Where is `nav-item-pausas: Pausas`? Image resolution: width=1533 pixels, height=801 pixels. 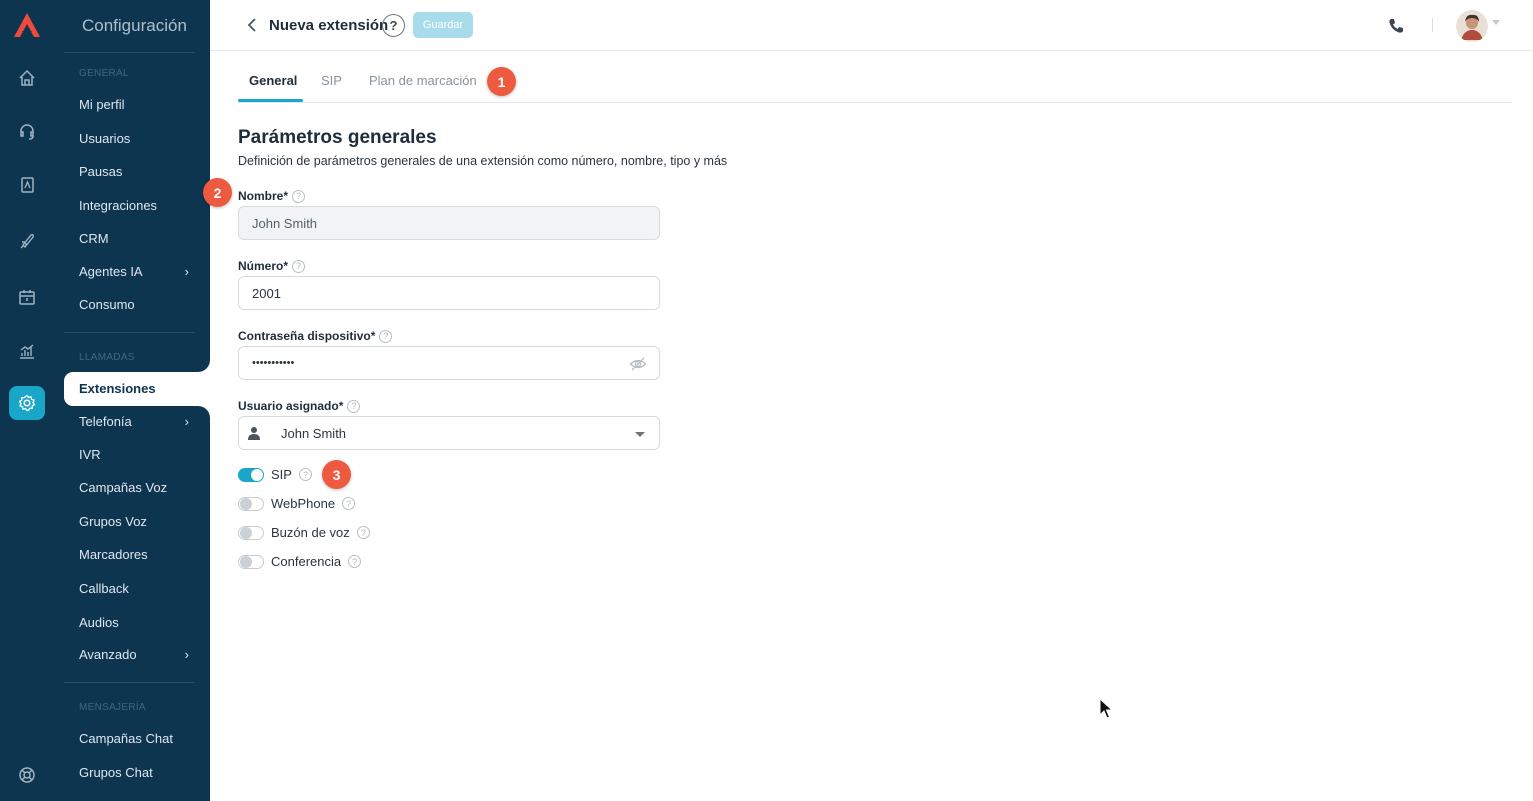
nav-item-pausas: Pausas is located at coordinates (134, 171).